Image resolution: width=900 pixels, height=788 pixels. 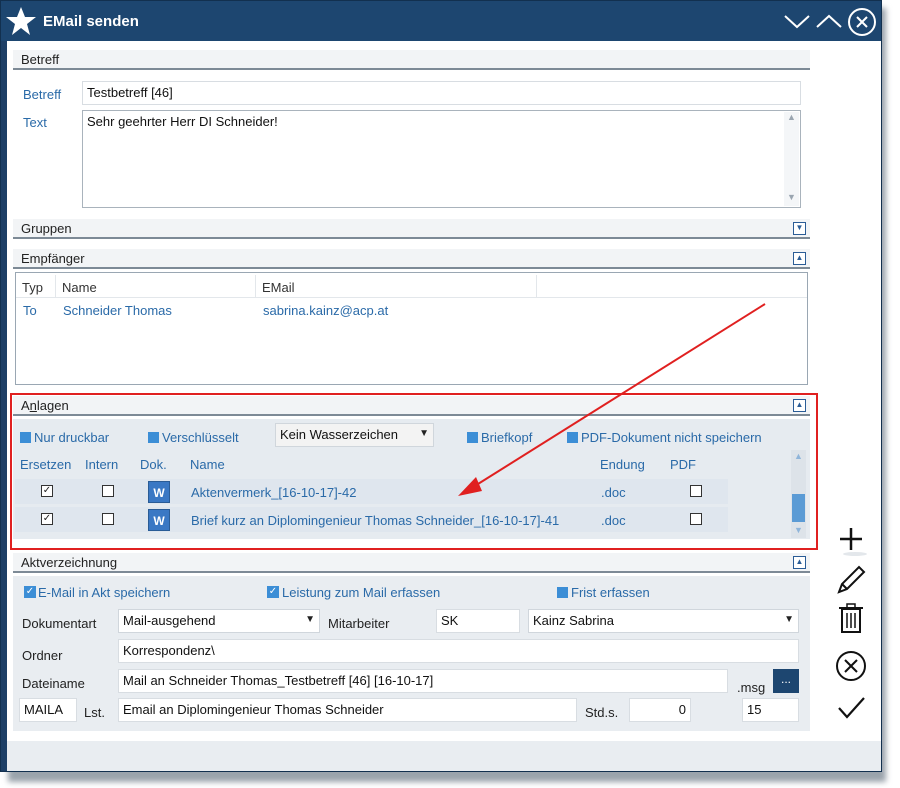 I want to click on text-label: Text, so click(x=35, y=122).